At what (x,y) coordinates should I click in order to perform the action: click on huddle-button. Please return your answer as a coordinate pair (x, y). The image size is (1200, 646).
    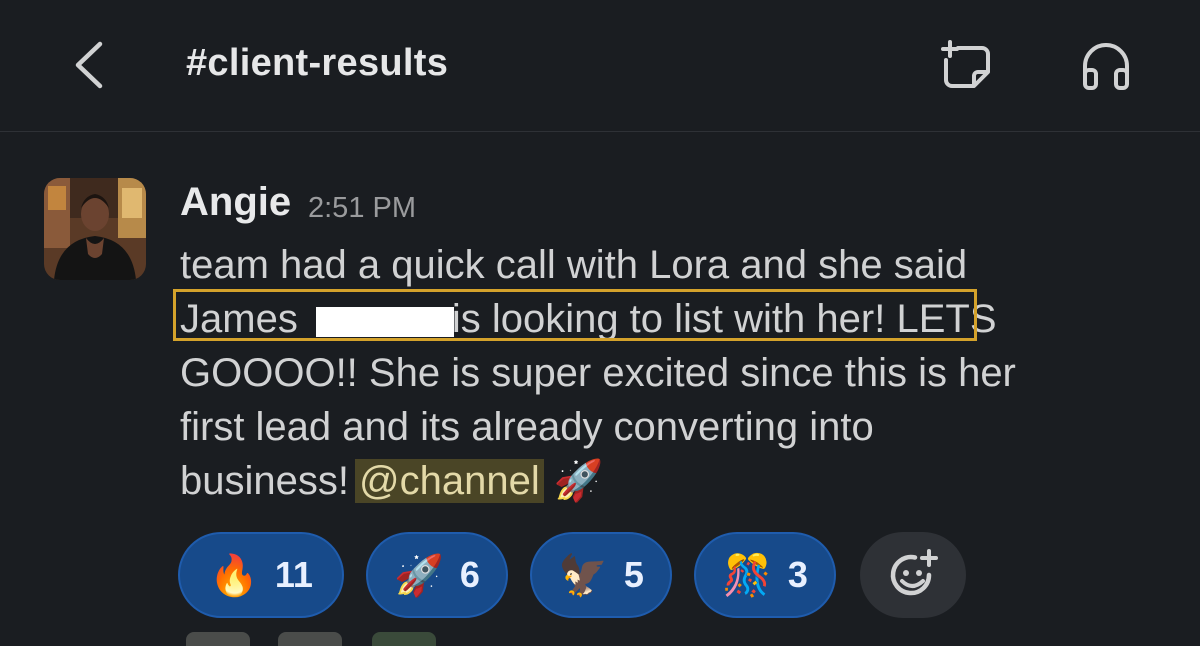
    Looking at the image, I should click on (1106, 67).